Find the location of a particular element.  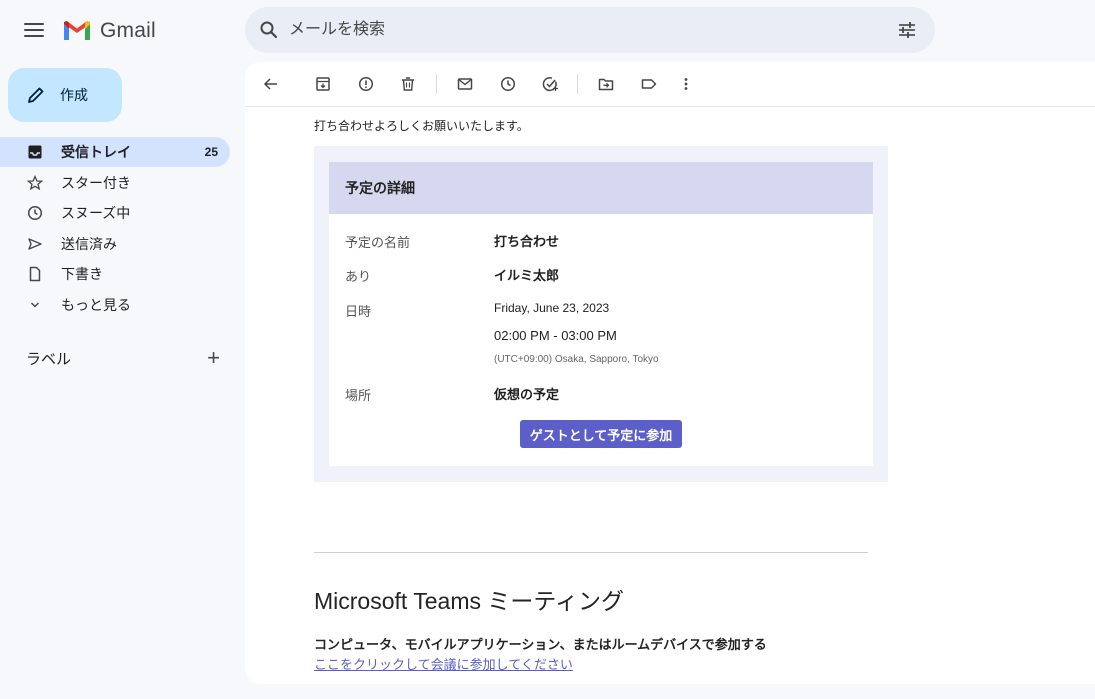

search-input is located at coordinates (579, 30).